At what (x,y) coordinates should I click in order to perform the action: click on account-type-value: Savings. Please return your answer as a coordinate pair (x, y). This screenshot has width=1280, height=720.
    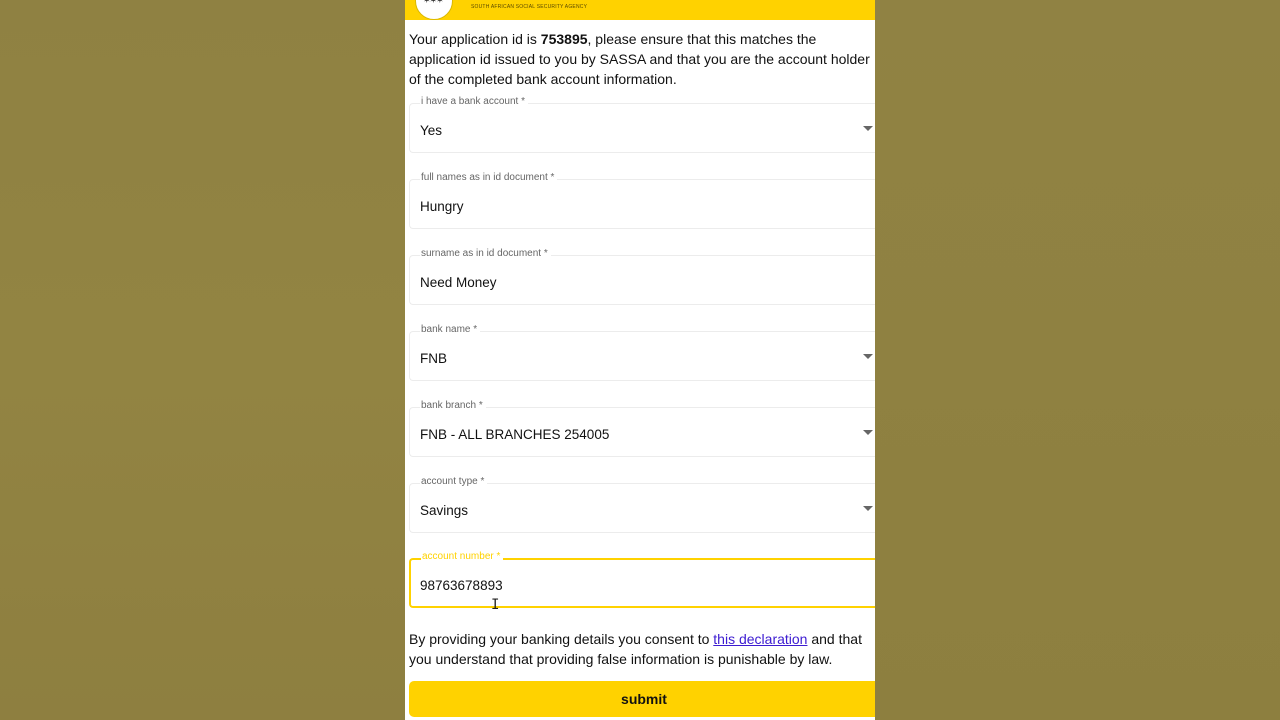
    Looking at the image, I should click on (444, 510).